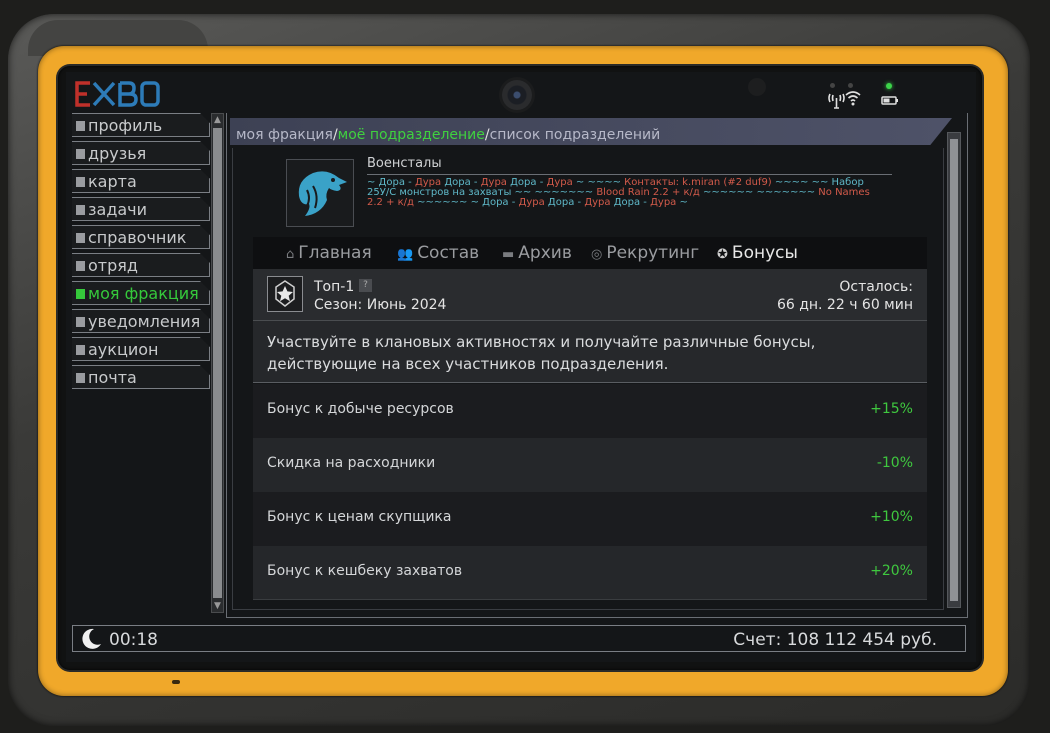 Image resolution: width=1050 pixels, height=733 pixels. What do you see at coordinates (176, 682) in the screenshot?
I see `device-indicator` at bounding box center [176, 682].